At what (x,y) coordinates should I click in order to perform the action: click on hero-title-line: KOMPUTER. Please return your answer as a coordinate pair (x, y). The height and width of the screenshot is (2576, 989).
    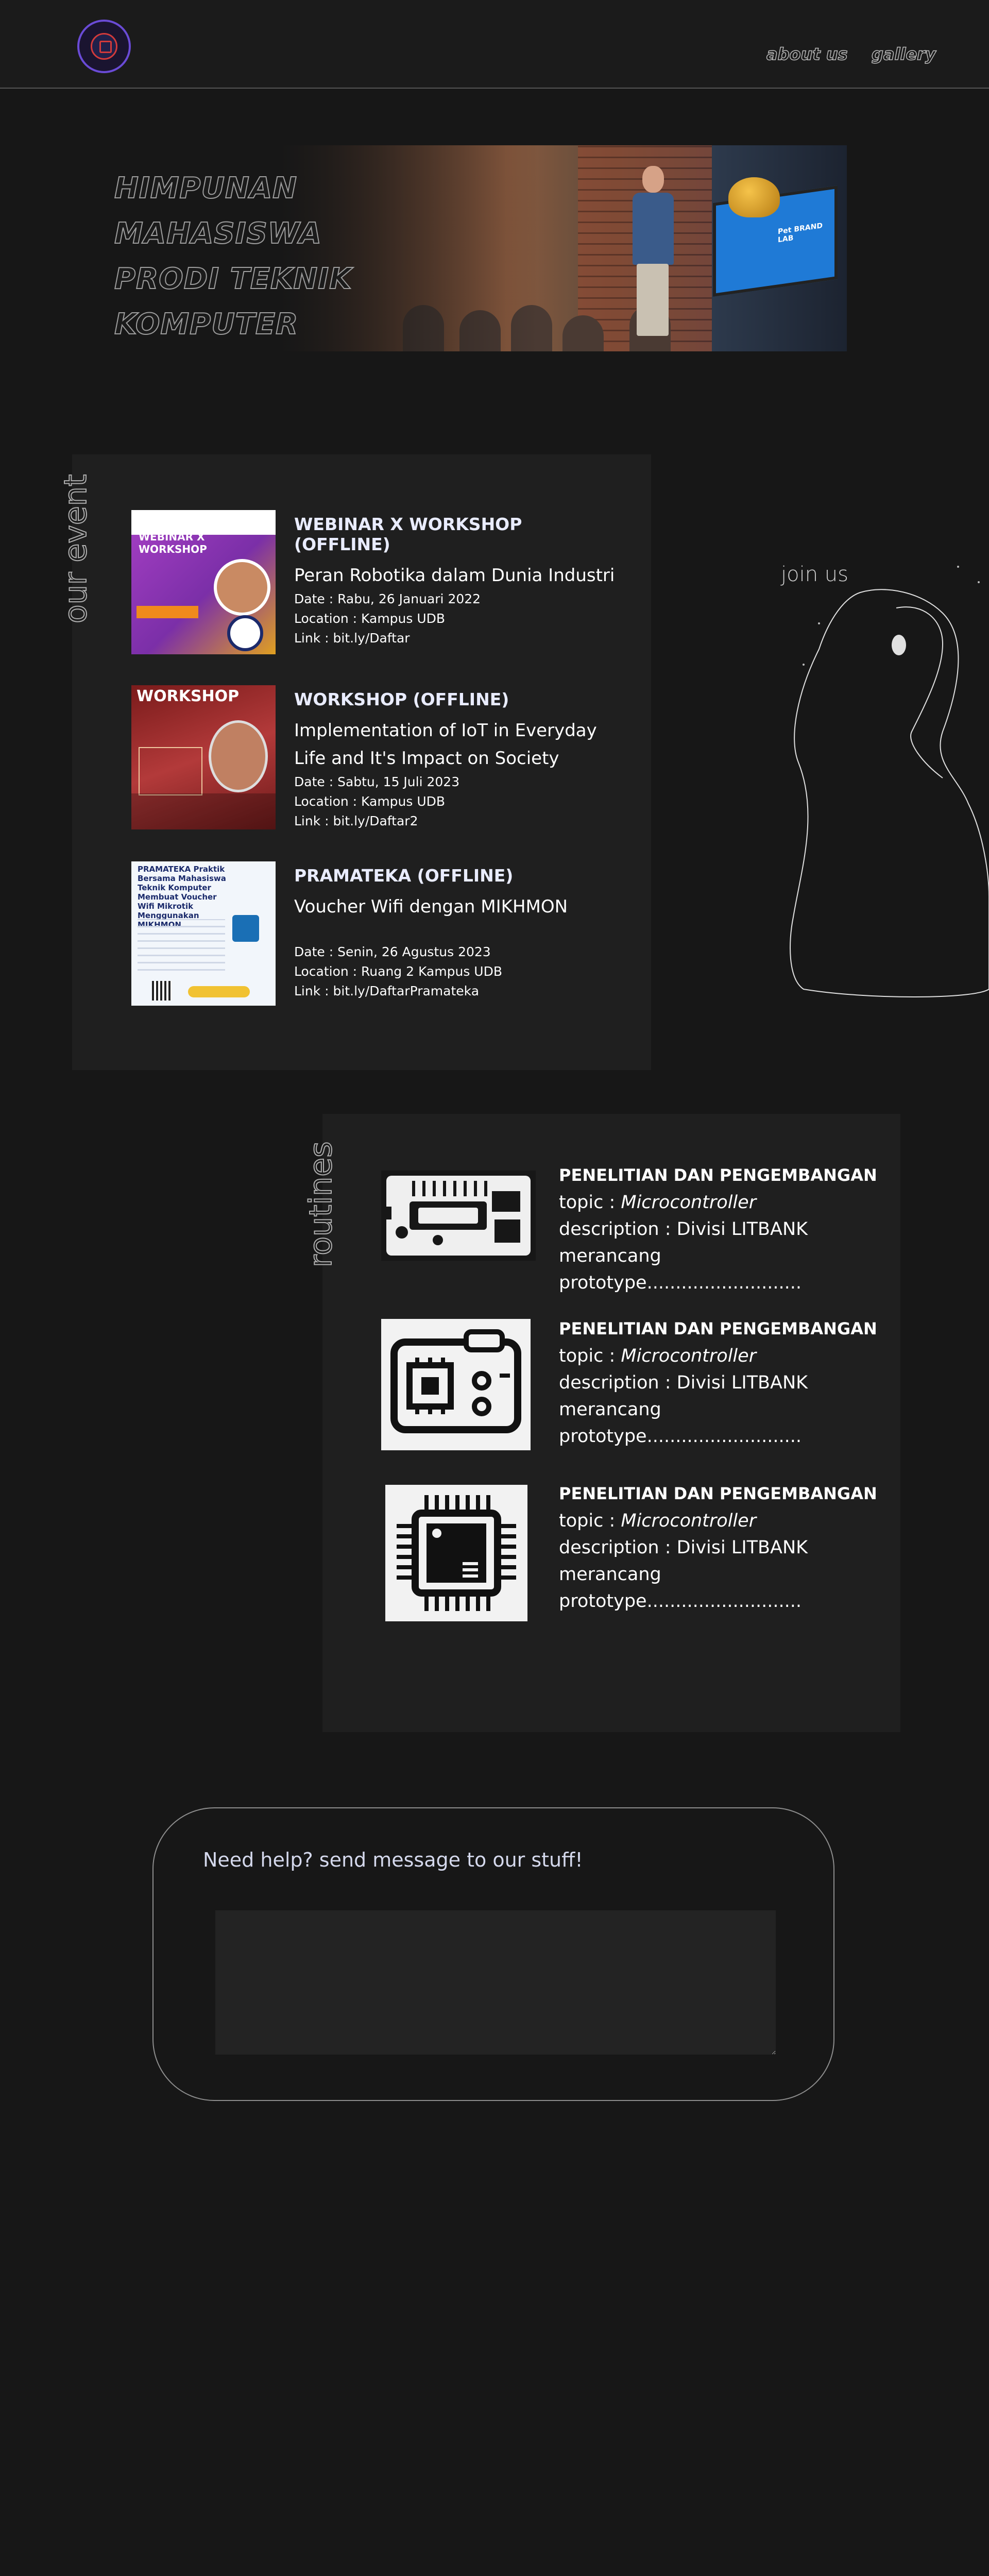
    Looking at the image, I should click on (207, 324).